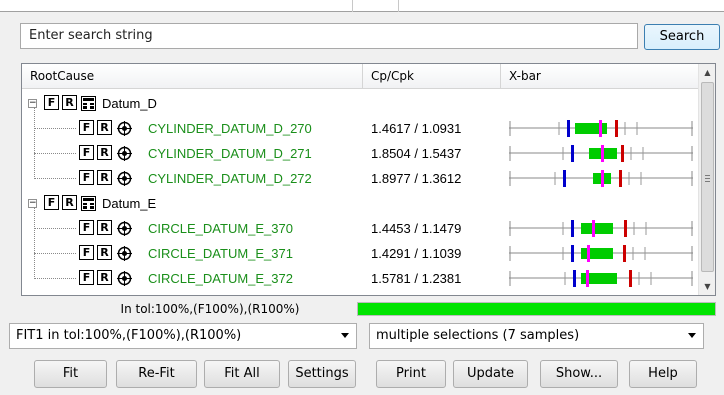  I want to click on fit-dropdown-value: FIT1 in tol:100%,(F100%),(R100%), so click(129, 335).